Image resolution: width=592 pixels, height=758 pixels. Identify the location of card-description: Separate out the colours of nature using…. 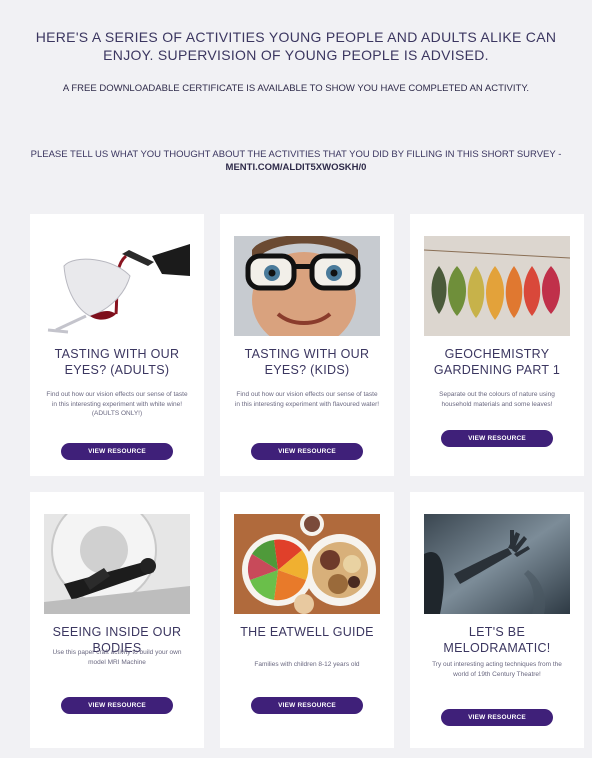
(497, 399).